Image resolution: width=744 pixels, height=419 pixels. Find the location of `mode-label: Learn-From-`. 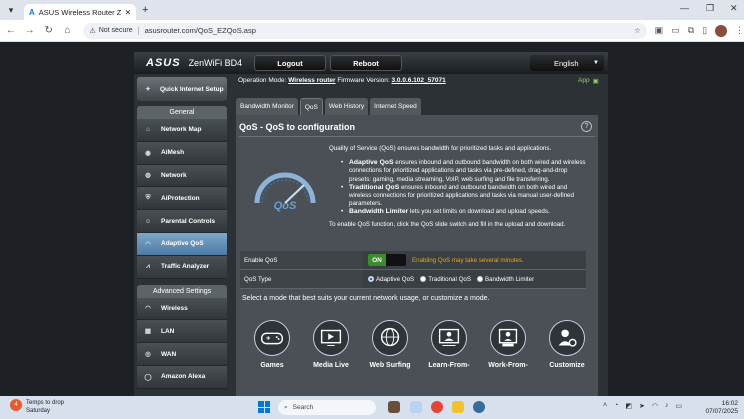

mode-label: Learn-From- is located at coordinates (449, 365).